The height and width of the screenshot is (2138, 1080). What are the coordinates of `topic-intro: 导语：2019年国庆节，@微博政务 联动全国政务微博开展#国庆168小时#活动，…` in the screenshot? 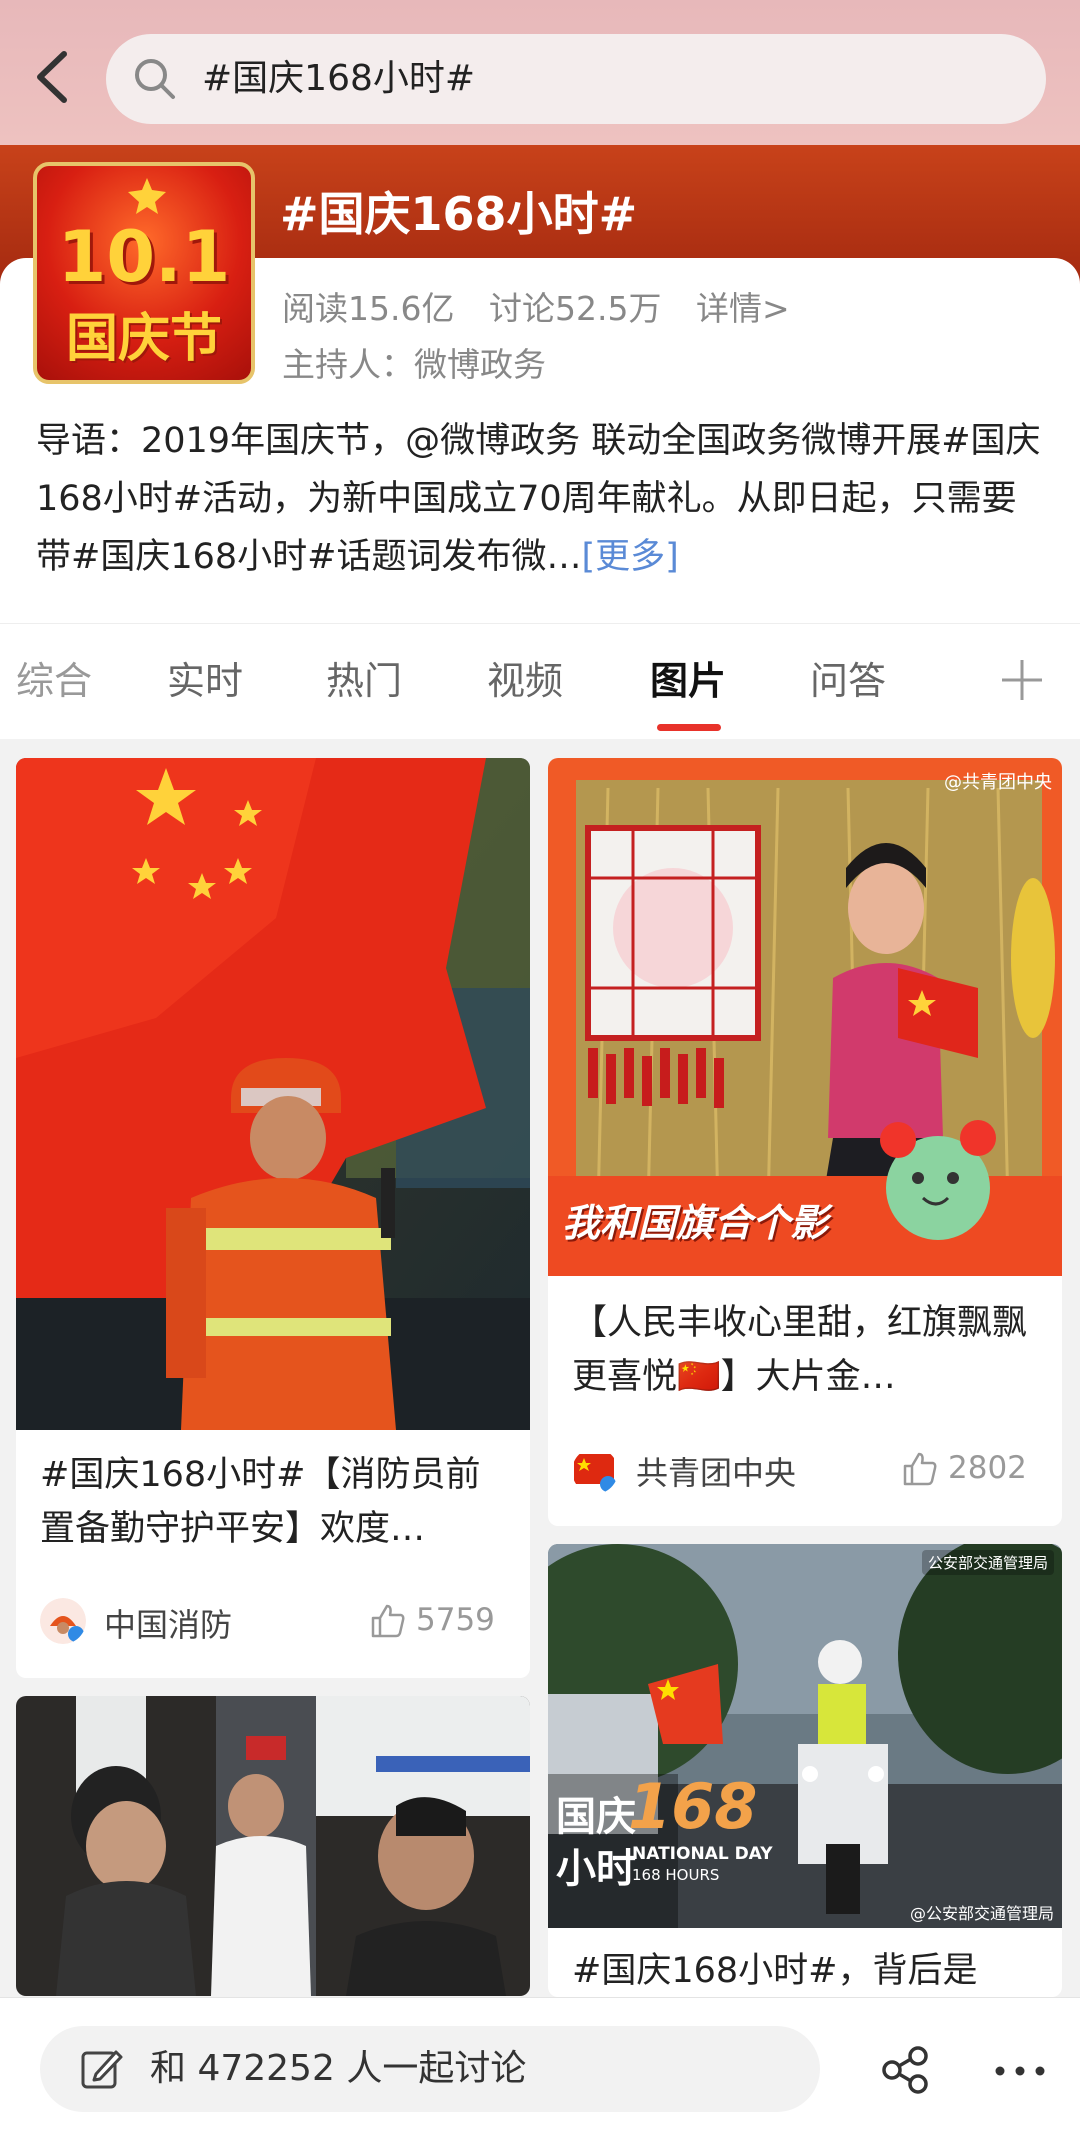 It's located at (541, 499).